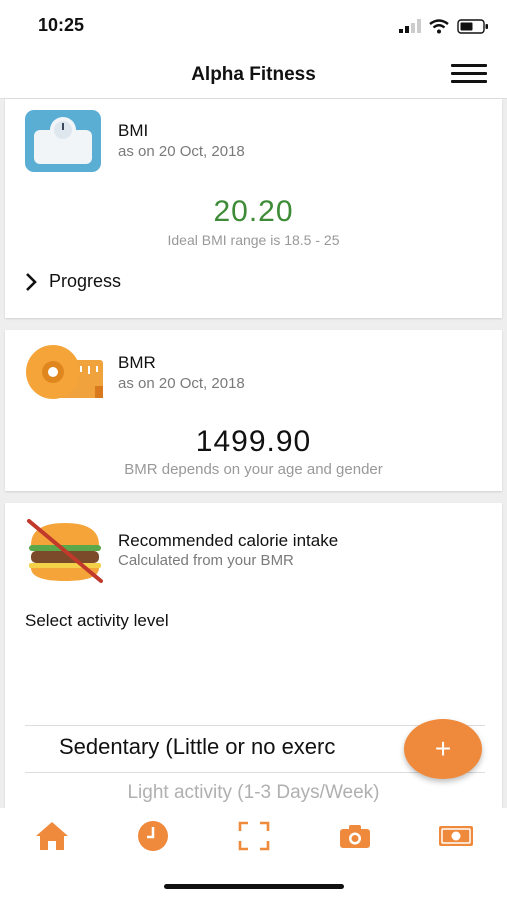 The height and width of the screenshot is (900, 507). What do you see at coordinates (254, 886) in the screenshot?
I see `home-indicator` at bounding box center [254, 886].